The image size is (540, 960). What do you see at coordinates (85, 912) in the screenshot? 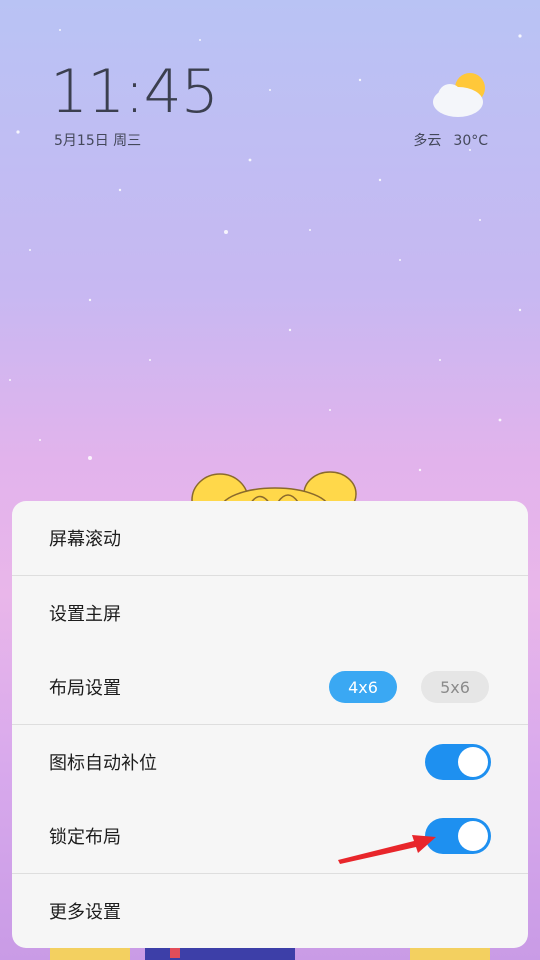
I see `menu-item-label: 更多设置` at bounding box center [85, 912].